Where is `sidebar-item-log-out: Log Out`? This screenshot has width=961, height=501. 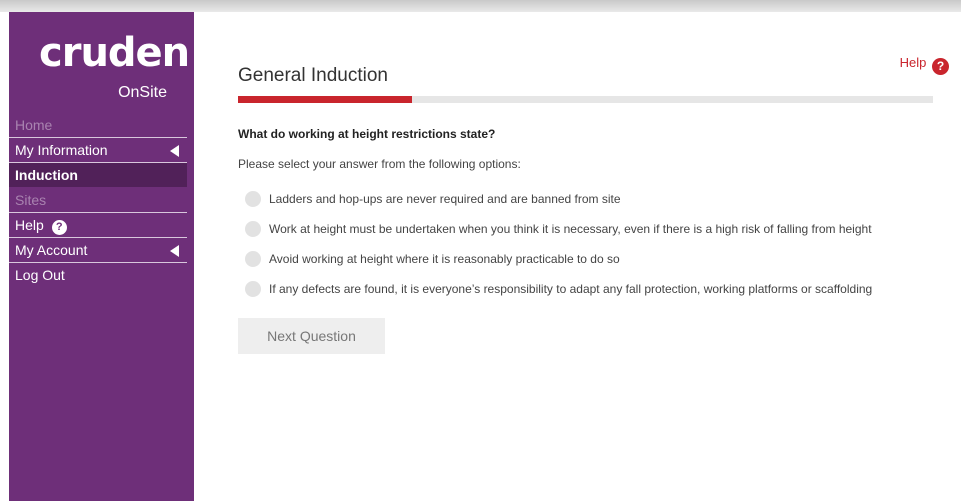
sidebar-item-log-out: Log Out is located at coordinates (98, 275).